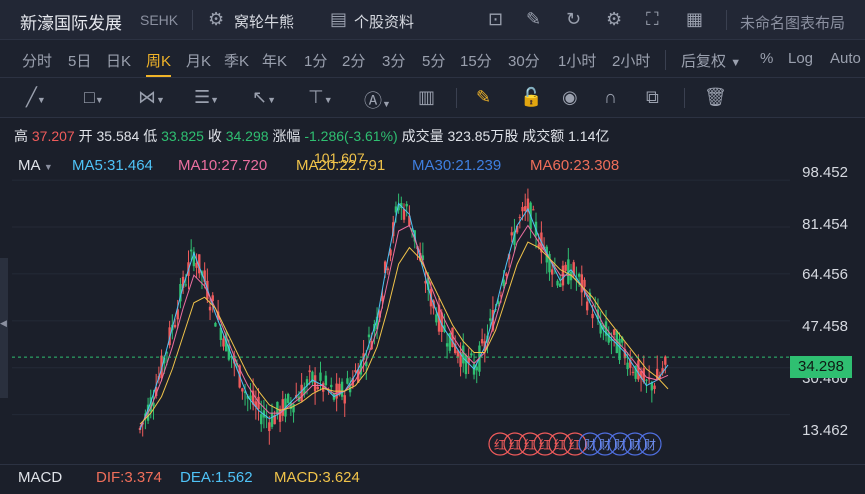 This screenshot has width=865, height=494. What do you see at coordinates (631, 60) in the screenshot?
I see `period-tab-14: 2小时` at bounding box center [631, 60].